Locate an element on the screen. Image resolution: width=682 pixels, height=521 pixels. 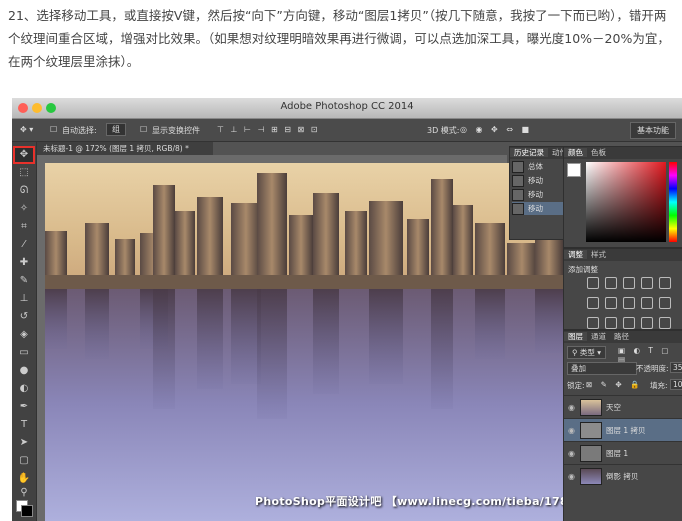
show-transform-label: 显示变换控件 is located at coordinates (176, 130).